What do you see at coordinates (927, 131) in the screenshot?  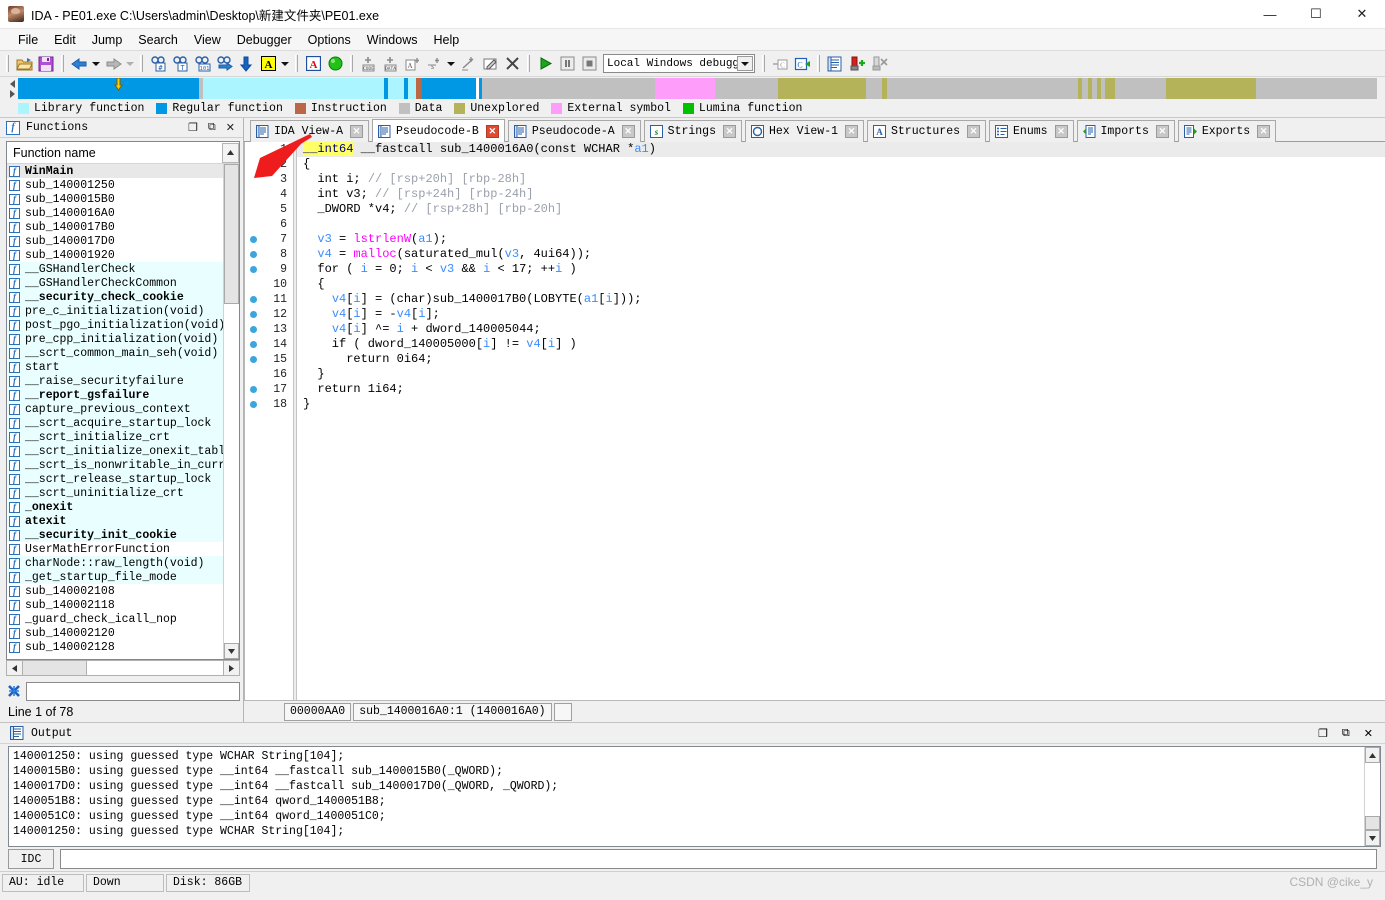 I see `tab-structures: A Structures ✕` at bounding box center [927, 131].